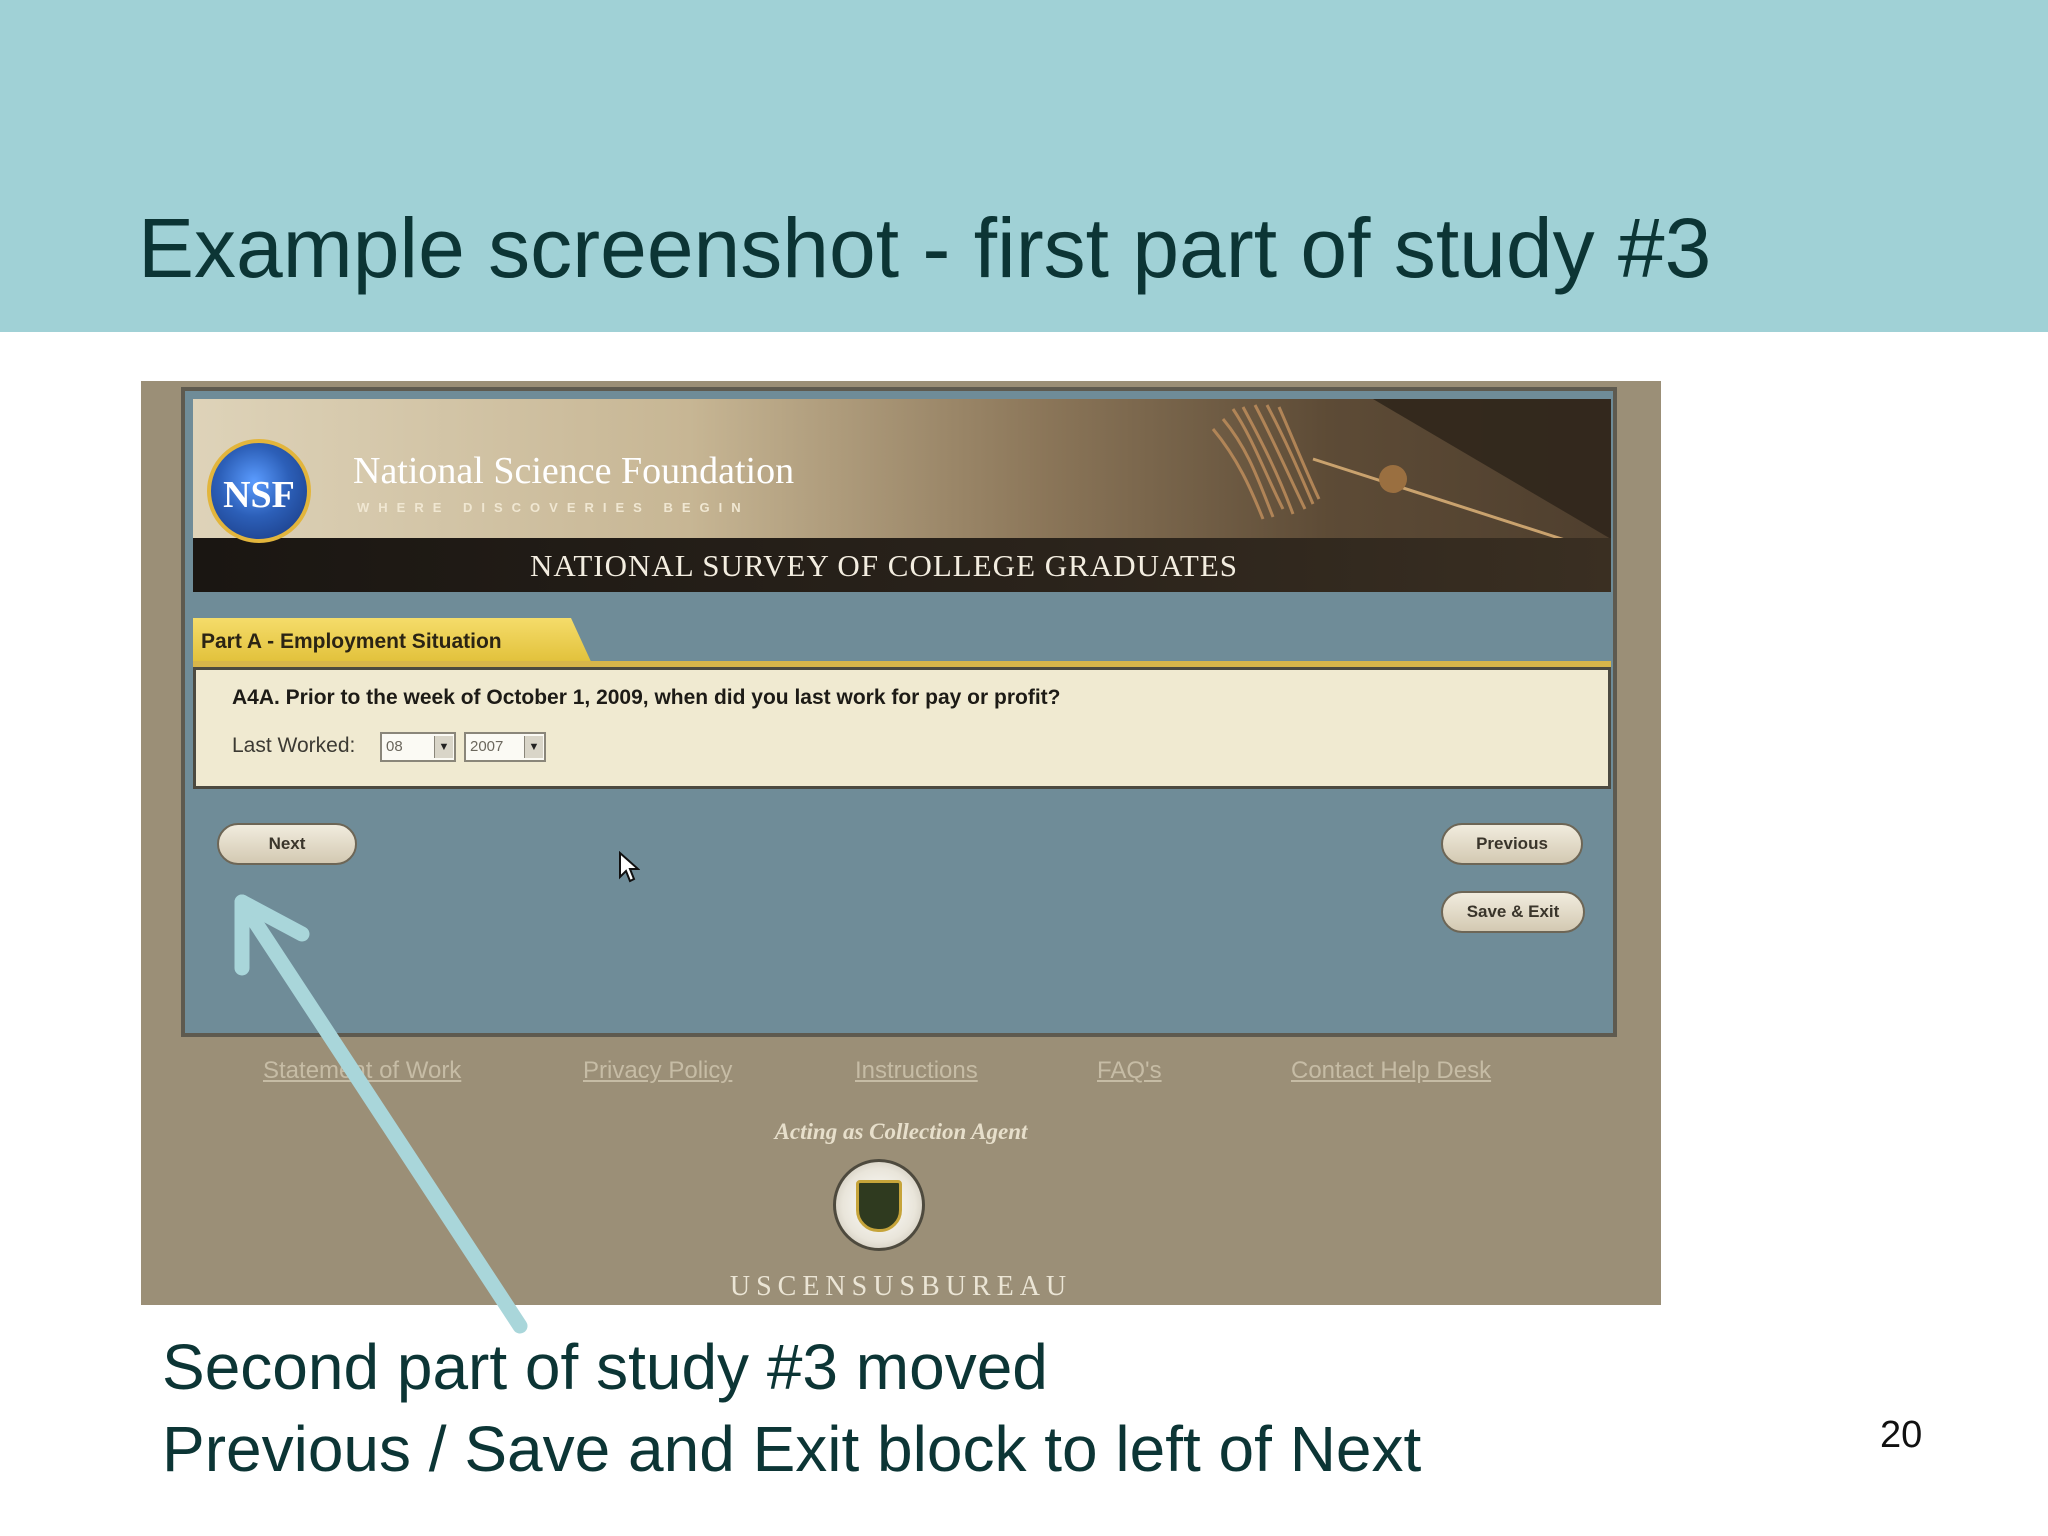 The height and width of the screenshot is (1536, 2048). I want to click on caption-line-1: Second part of study #3 moved, so click(605, 1367).